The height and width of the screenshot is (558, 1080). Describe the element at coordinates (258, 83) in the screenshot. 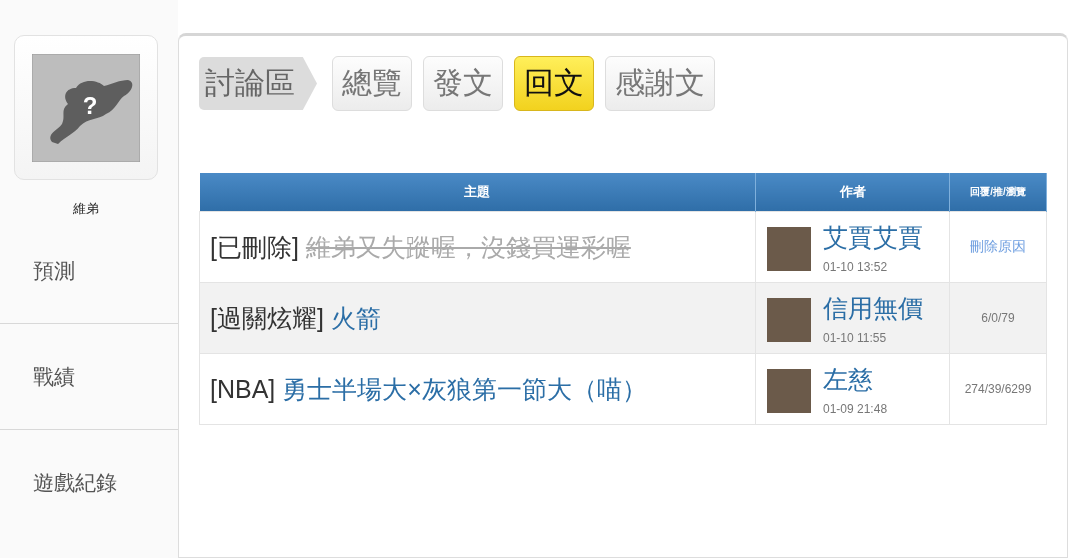

I see `breadcrumb: 討論區` at that location.